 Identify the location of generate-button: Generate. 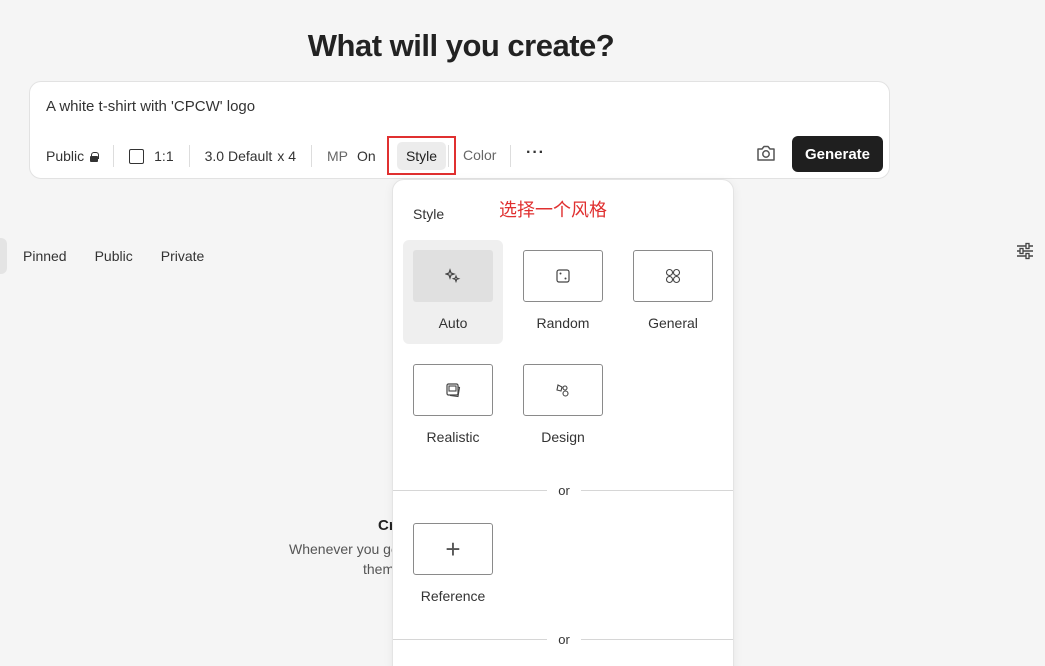
(837, 154).